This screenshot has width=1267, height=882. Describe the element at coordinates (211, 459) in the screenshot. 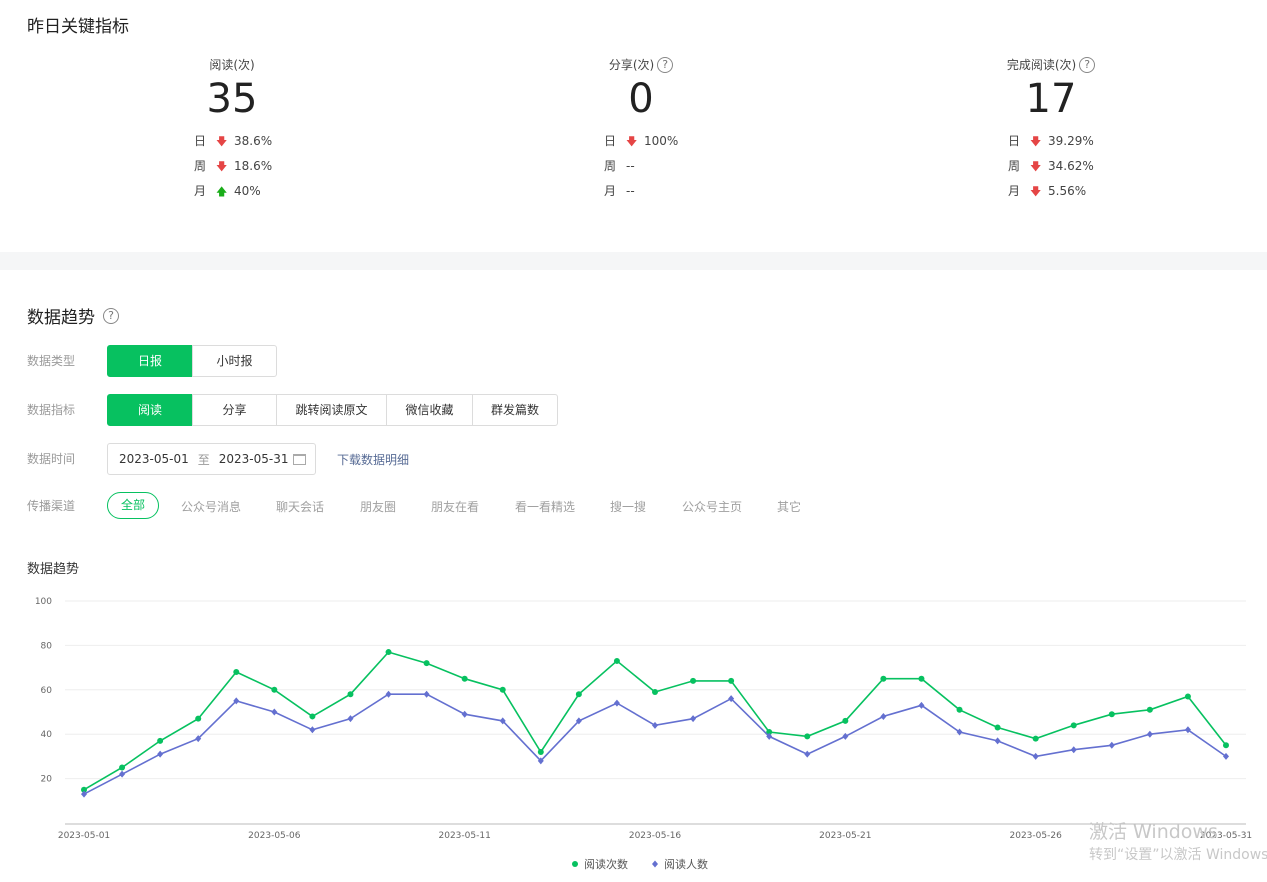

I see `date-range-picker: 2023-05-01 至 2023-05-31` at that location.